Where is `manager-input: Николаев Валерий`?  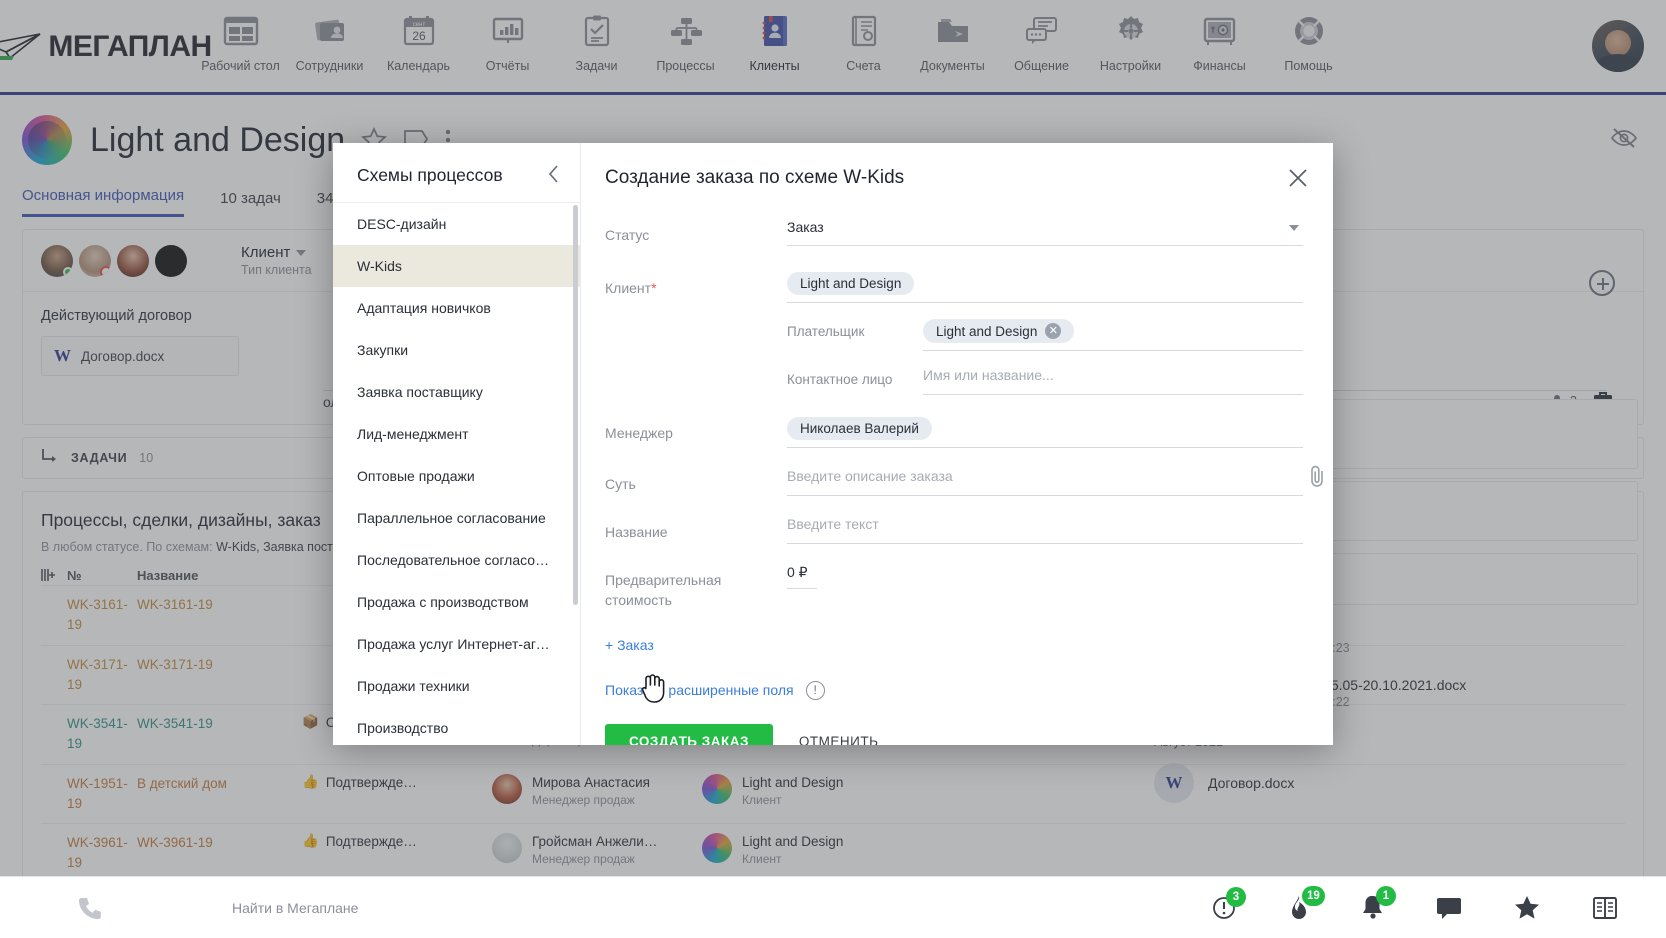
manager-input: Николаев Валерий is located at coordinates (1045, 432).